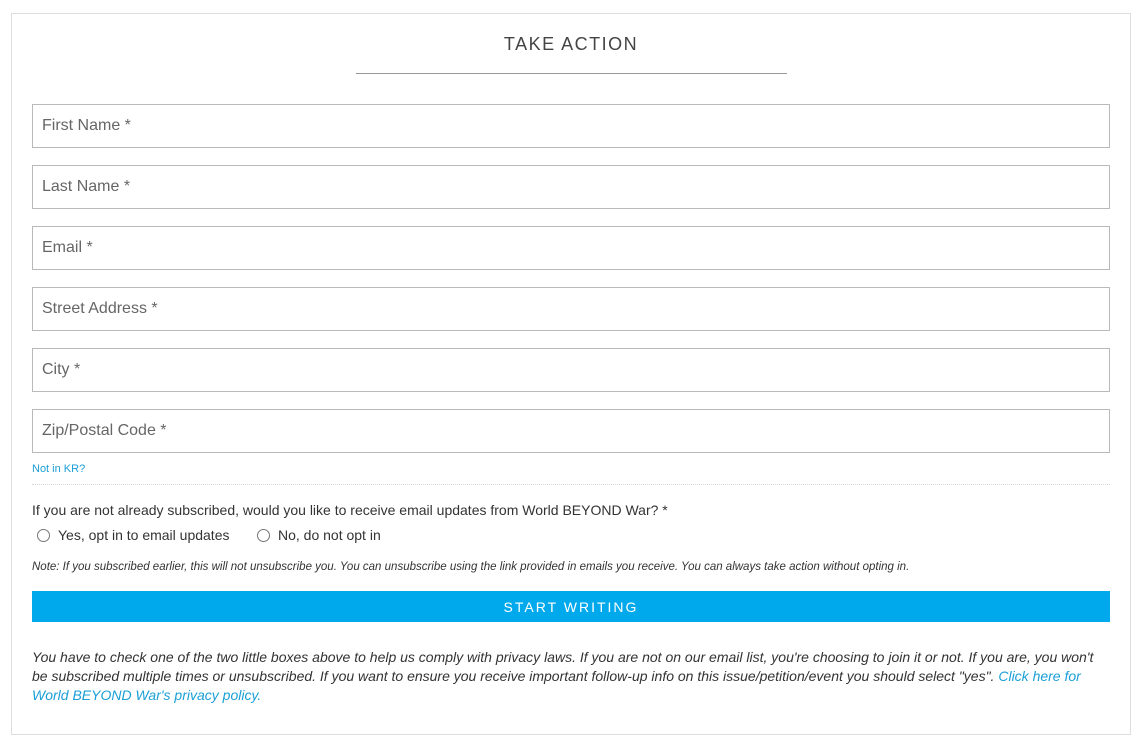  Describe the element at coordinates (571, 73) in the screenshot. I see `title-divider` at that location.